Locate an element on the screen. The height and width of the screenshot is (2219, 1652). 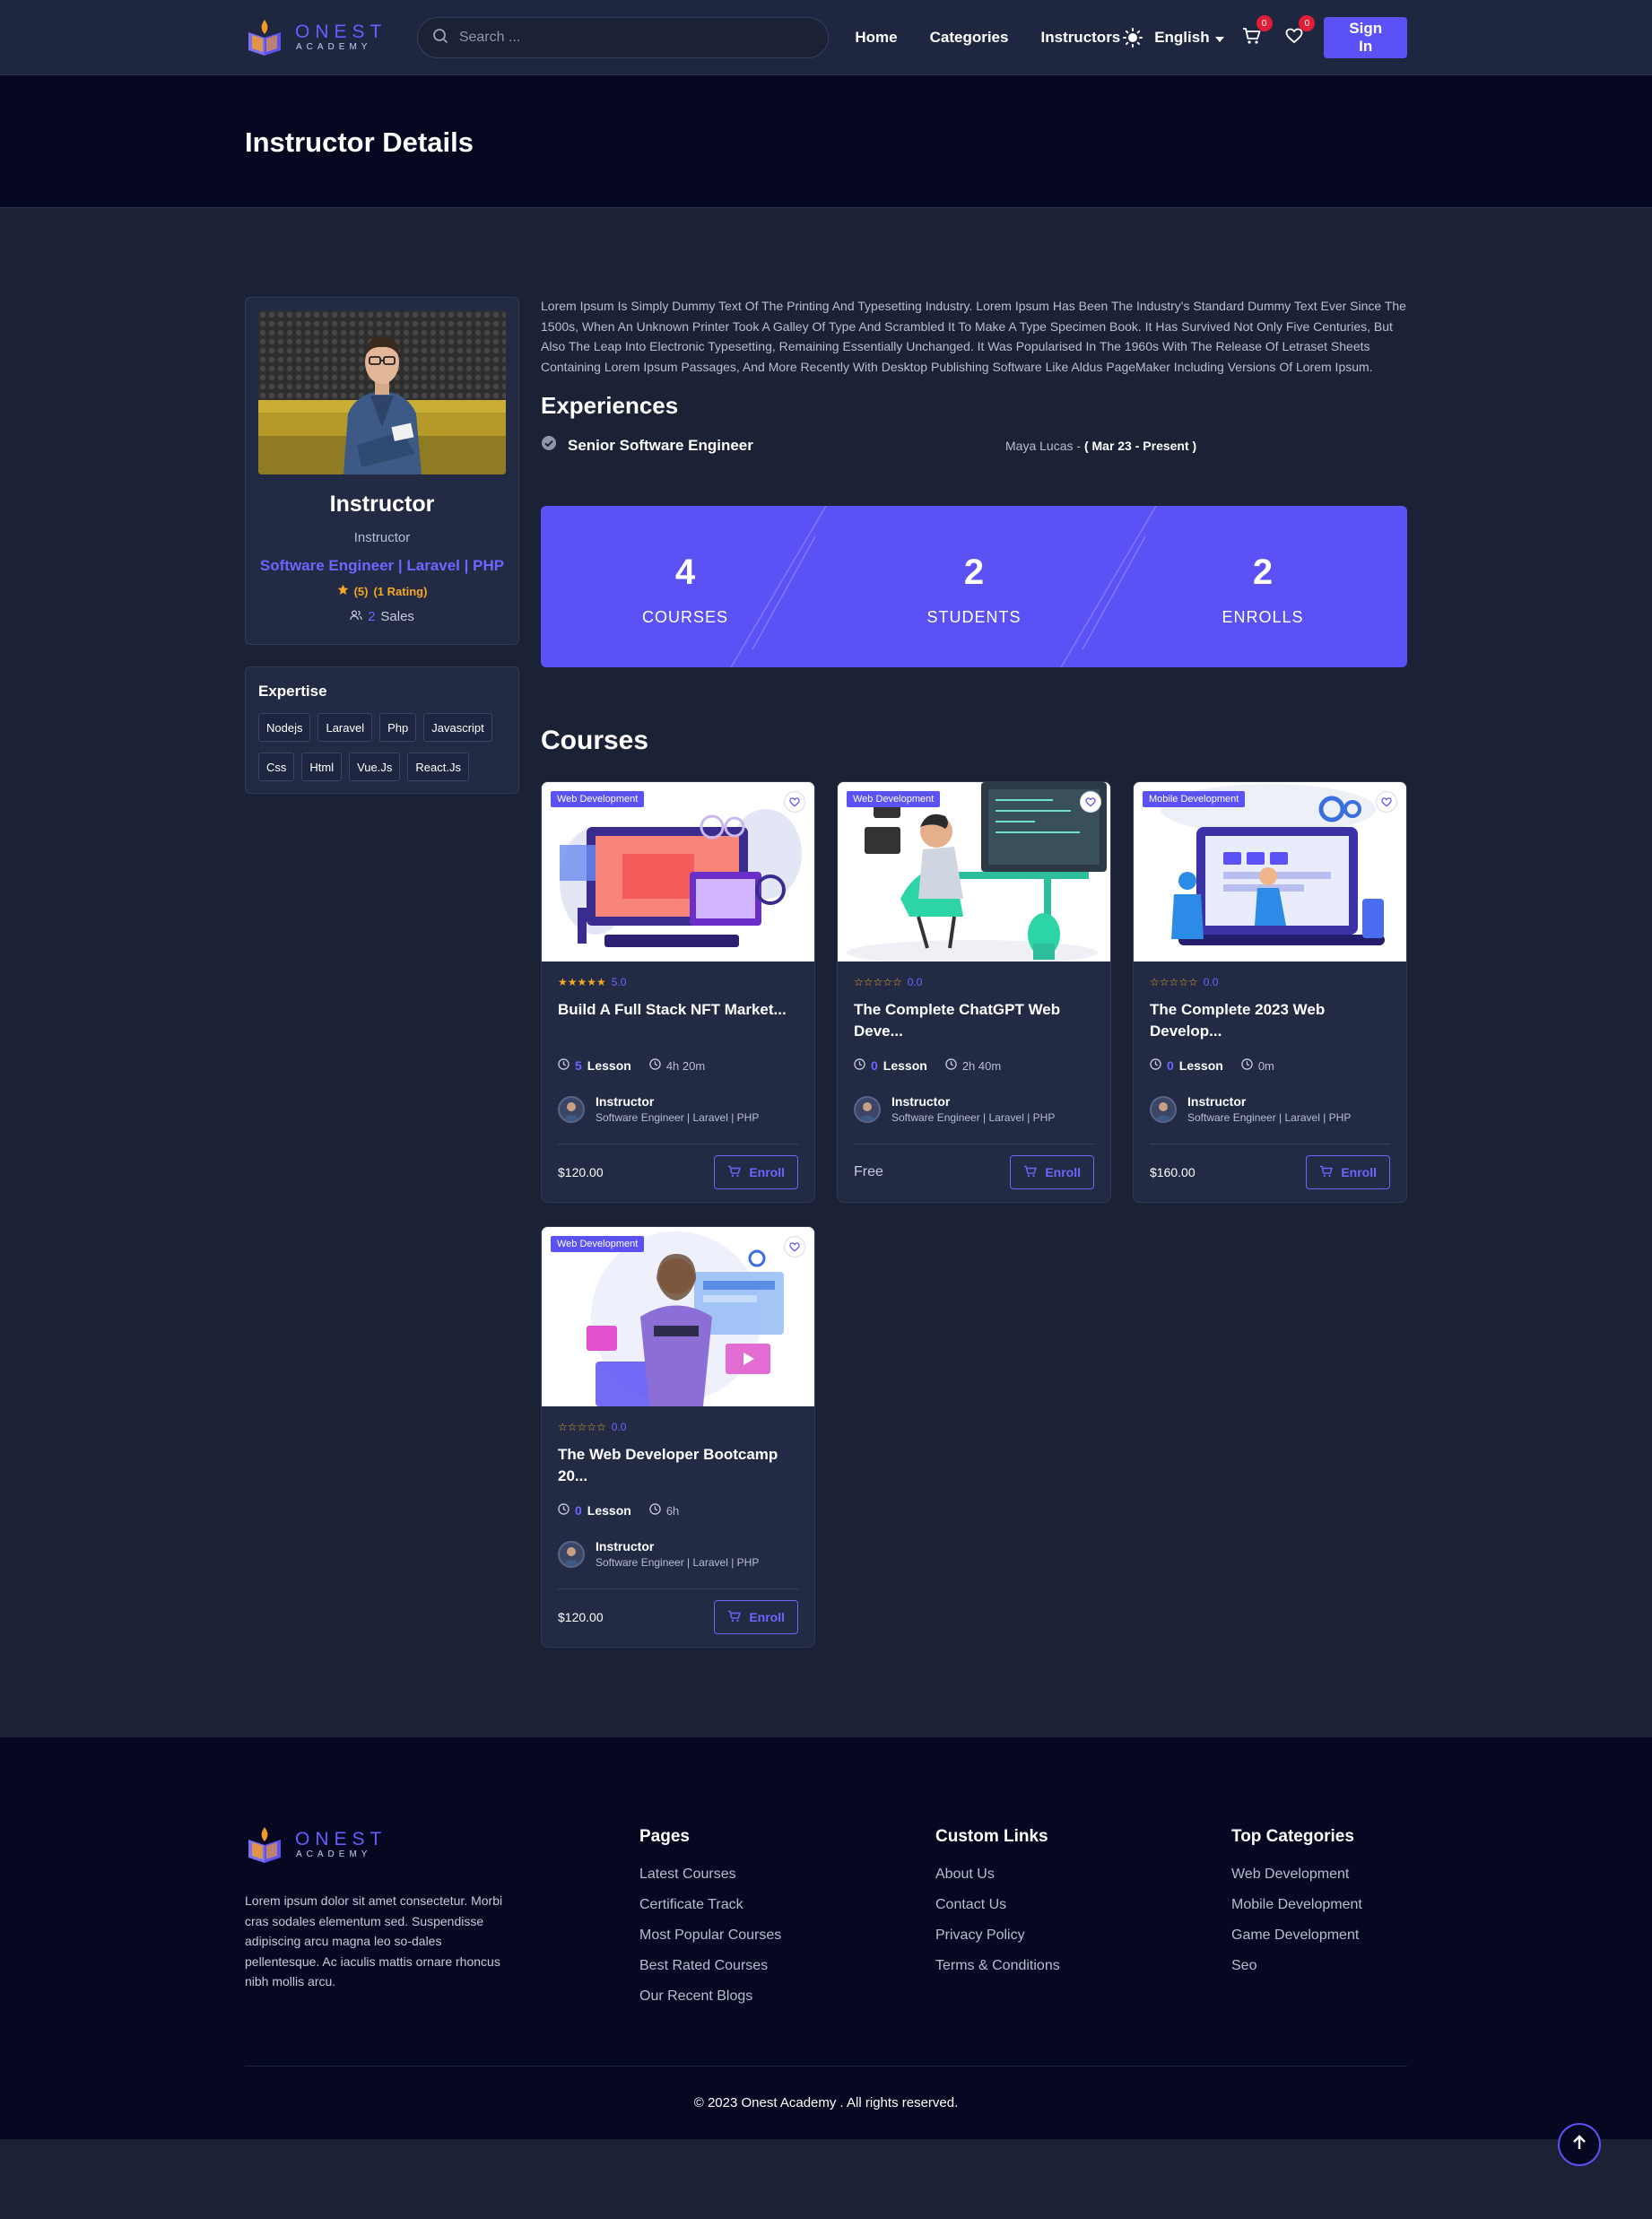
stars-icon: ★★★★★ is located at coordinates (582, 982).